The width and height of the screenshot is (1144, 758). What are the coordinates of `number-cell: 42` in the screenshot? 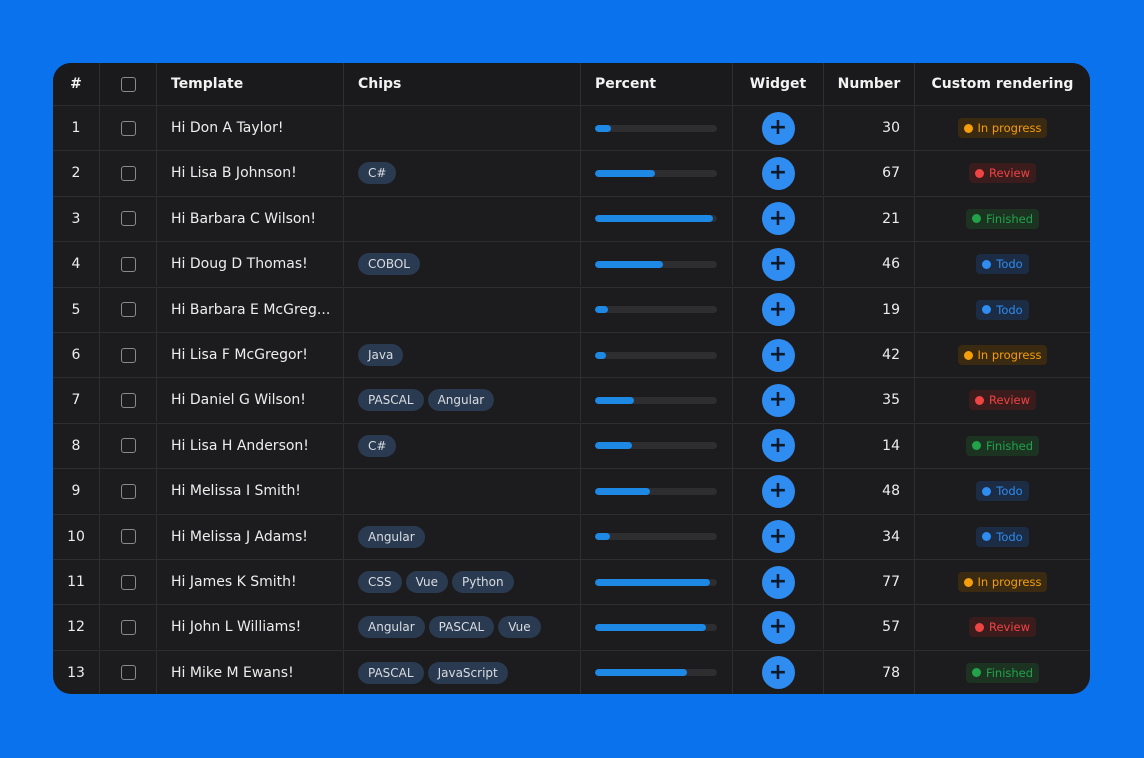 It's located at (869, 355).